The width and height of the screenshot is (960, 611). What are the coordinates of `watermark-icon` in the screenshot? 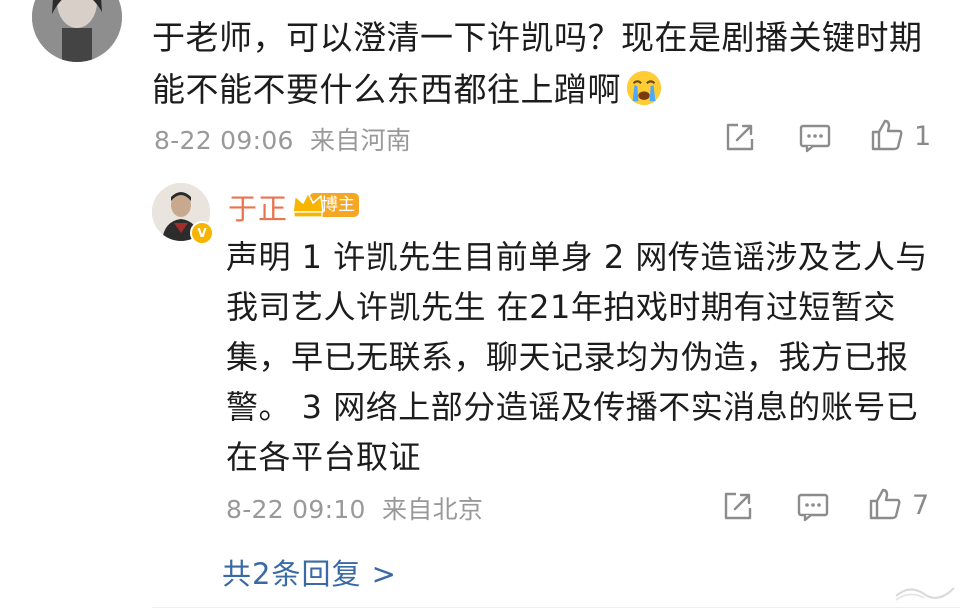 It's located at (925, 592).